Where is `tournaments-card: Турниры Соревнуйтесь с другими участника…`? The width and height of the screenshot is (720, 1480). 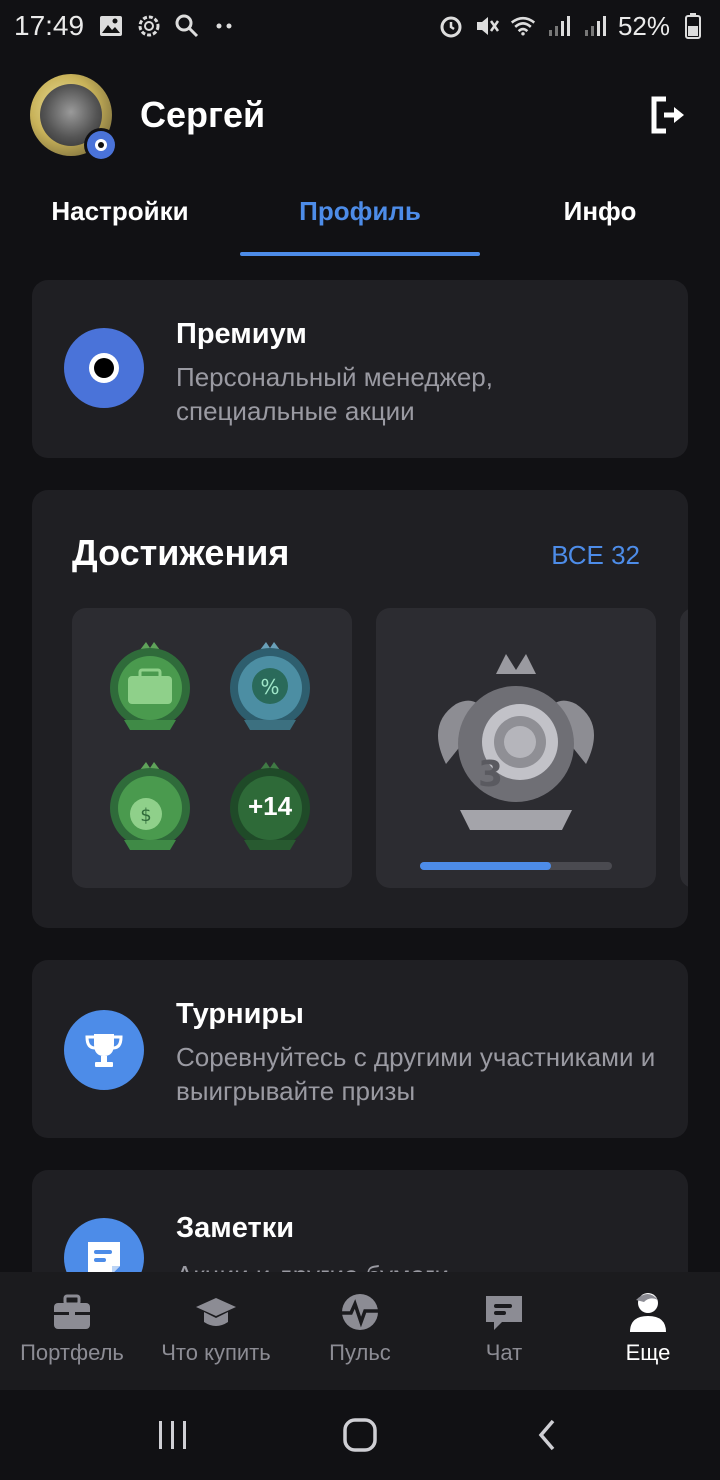 tournaments-card: Турниры Соревнуйтесь с другими участника… is located at coordinates (360, 1049).